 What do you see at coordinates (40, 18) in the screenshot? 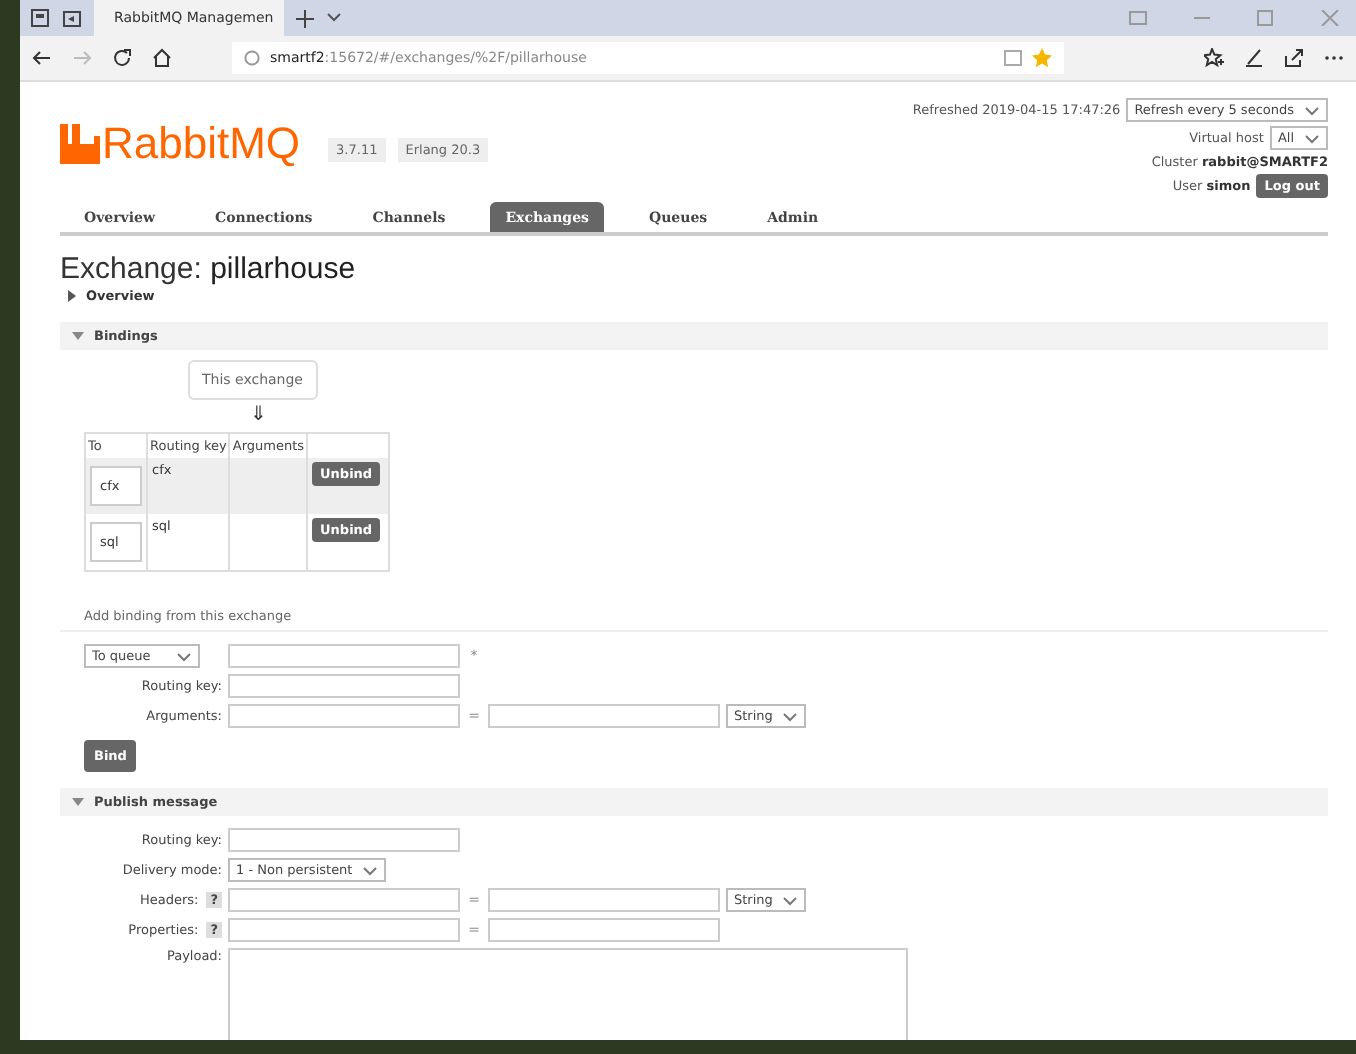
I see `tab-list-icon` at bounding box center [40, 18].